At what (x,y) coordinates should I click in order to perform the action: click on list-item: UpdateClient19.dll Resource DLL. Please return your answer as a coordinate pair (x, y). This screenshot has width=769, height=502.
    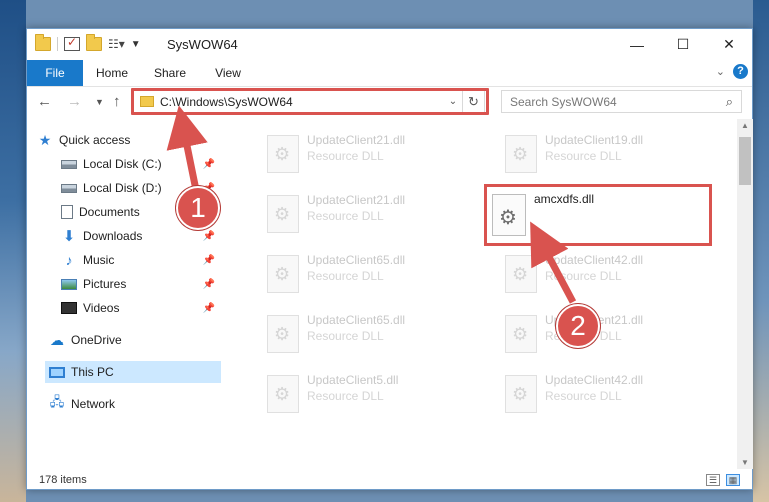
    Looking at the image, I should click on (589, 153).